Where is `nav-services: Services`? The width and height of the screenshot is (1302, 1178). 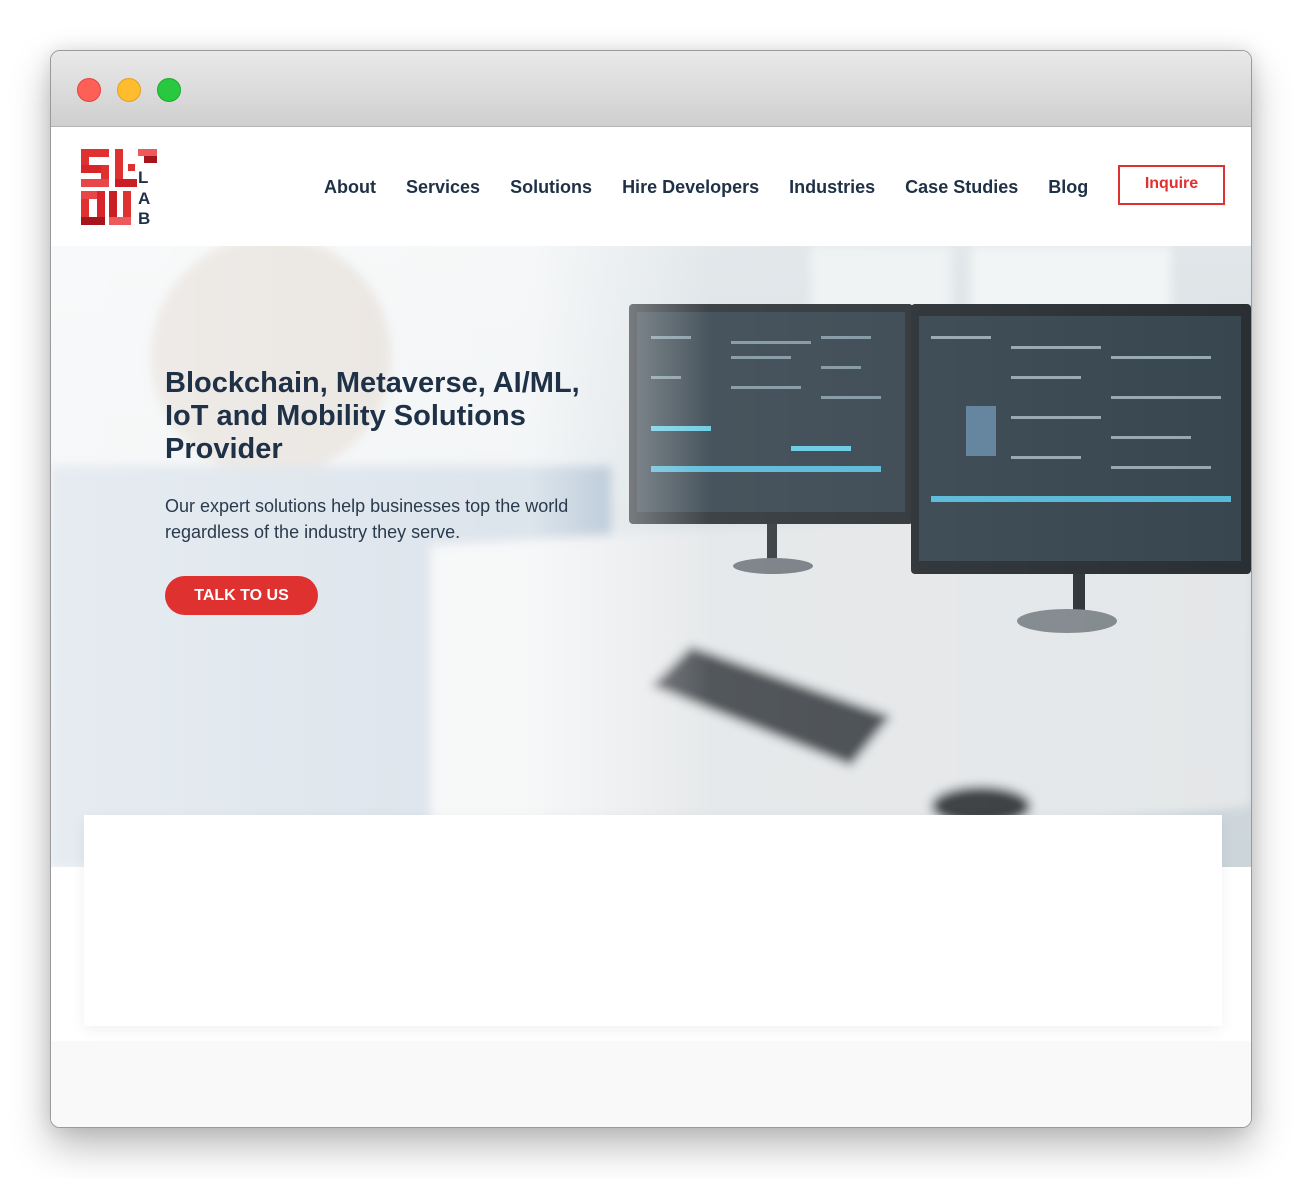
nav-services: Services is located at coordinates (443, 187).